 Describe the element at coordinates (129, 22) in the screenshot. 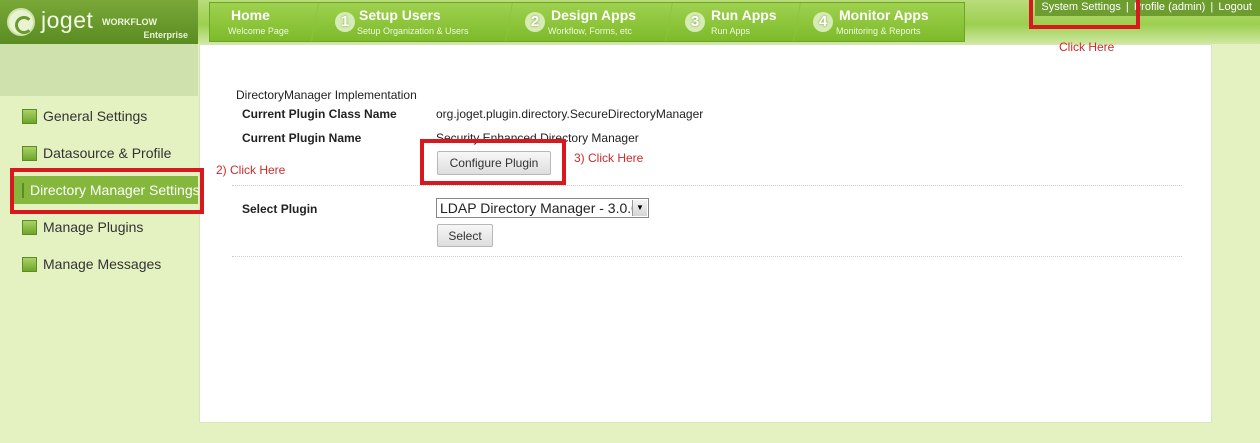

I see `logo-workflow-text: WORKFLOW` at that location.